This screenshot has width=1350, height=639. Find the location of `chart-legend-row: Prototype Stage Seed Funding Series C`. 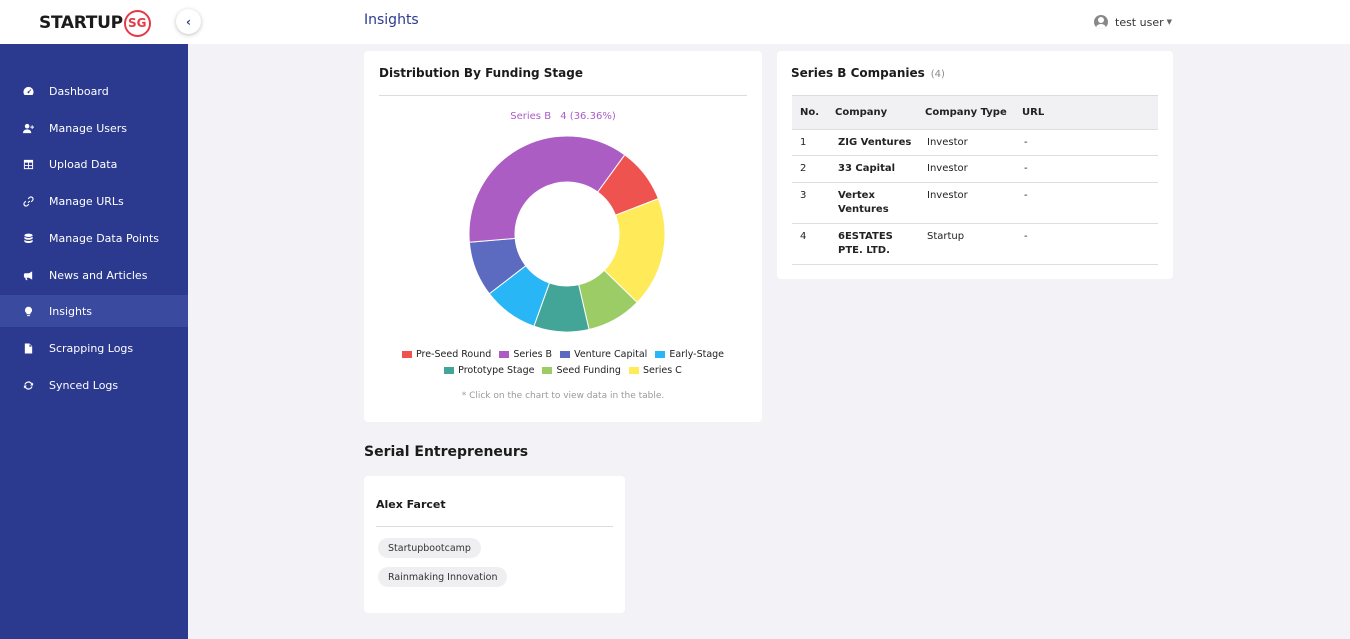

chart-legend-row: Prototype Stage Seed Funding Series C is located at coordinates (563, 370).